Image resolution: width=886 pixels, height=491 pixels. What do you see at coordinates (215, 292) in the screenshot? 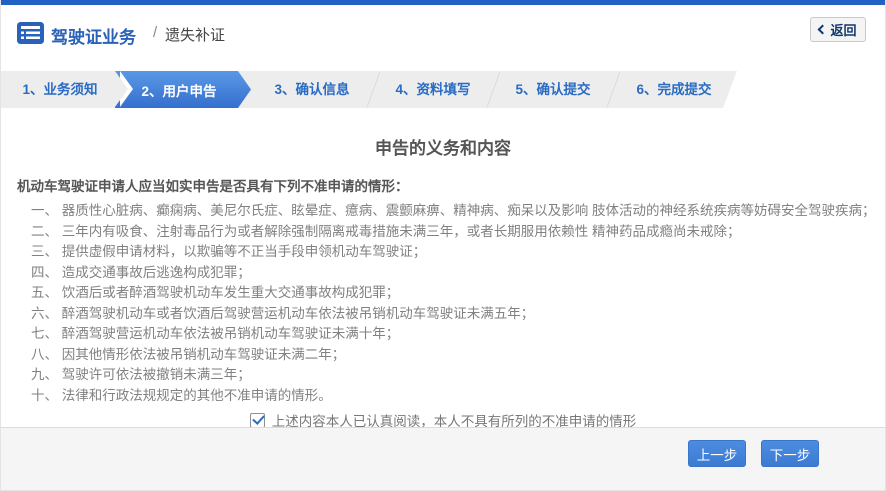
I see `rule-item: 五、 饮酒后或者醉酒驾驶机动车发生重大交通事故构成犯罪；` at bounding box center [215, 292].